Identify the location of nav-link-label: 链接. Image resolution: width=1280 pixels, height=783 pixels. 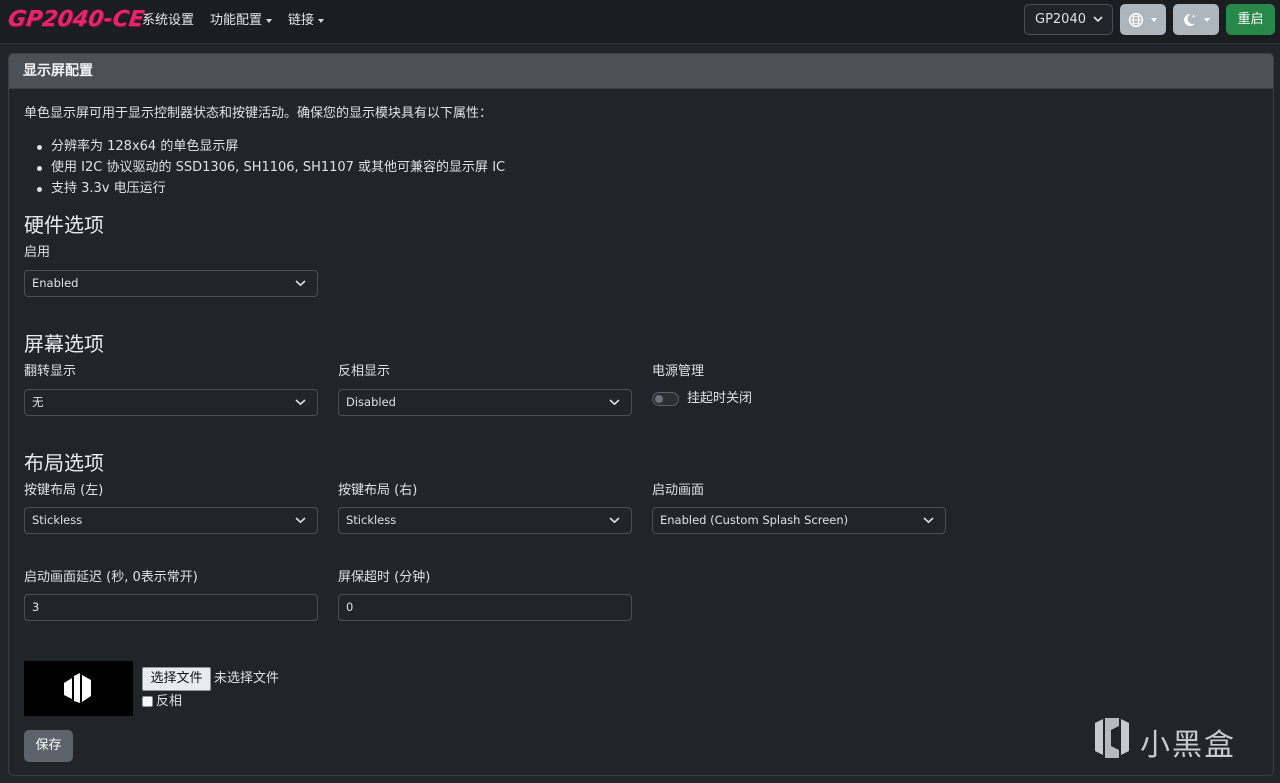
(301, 20).